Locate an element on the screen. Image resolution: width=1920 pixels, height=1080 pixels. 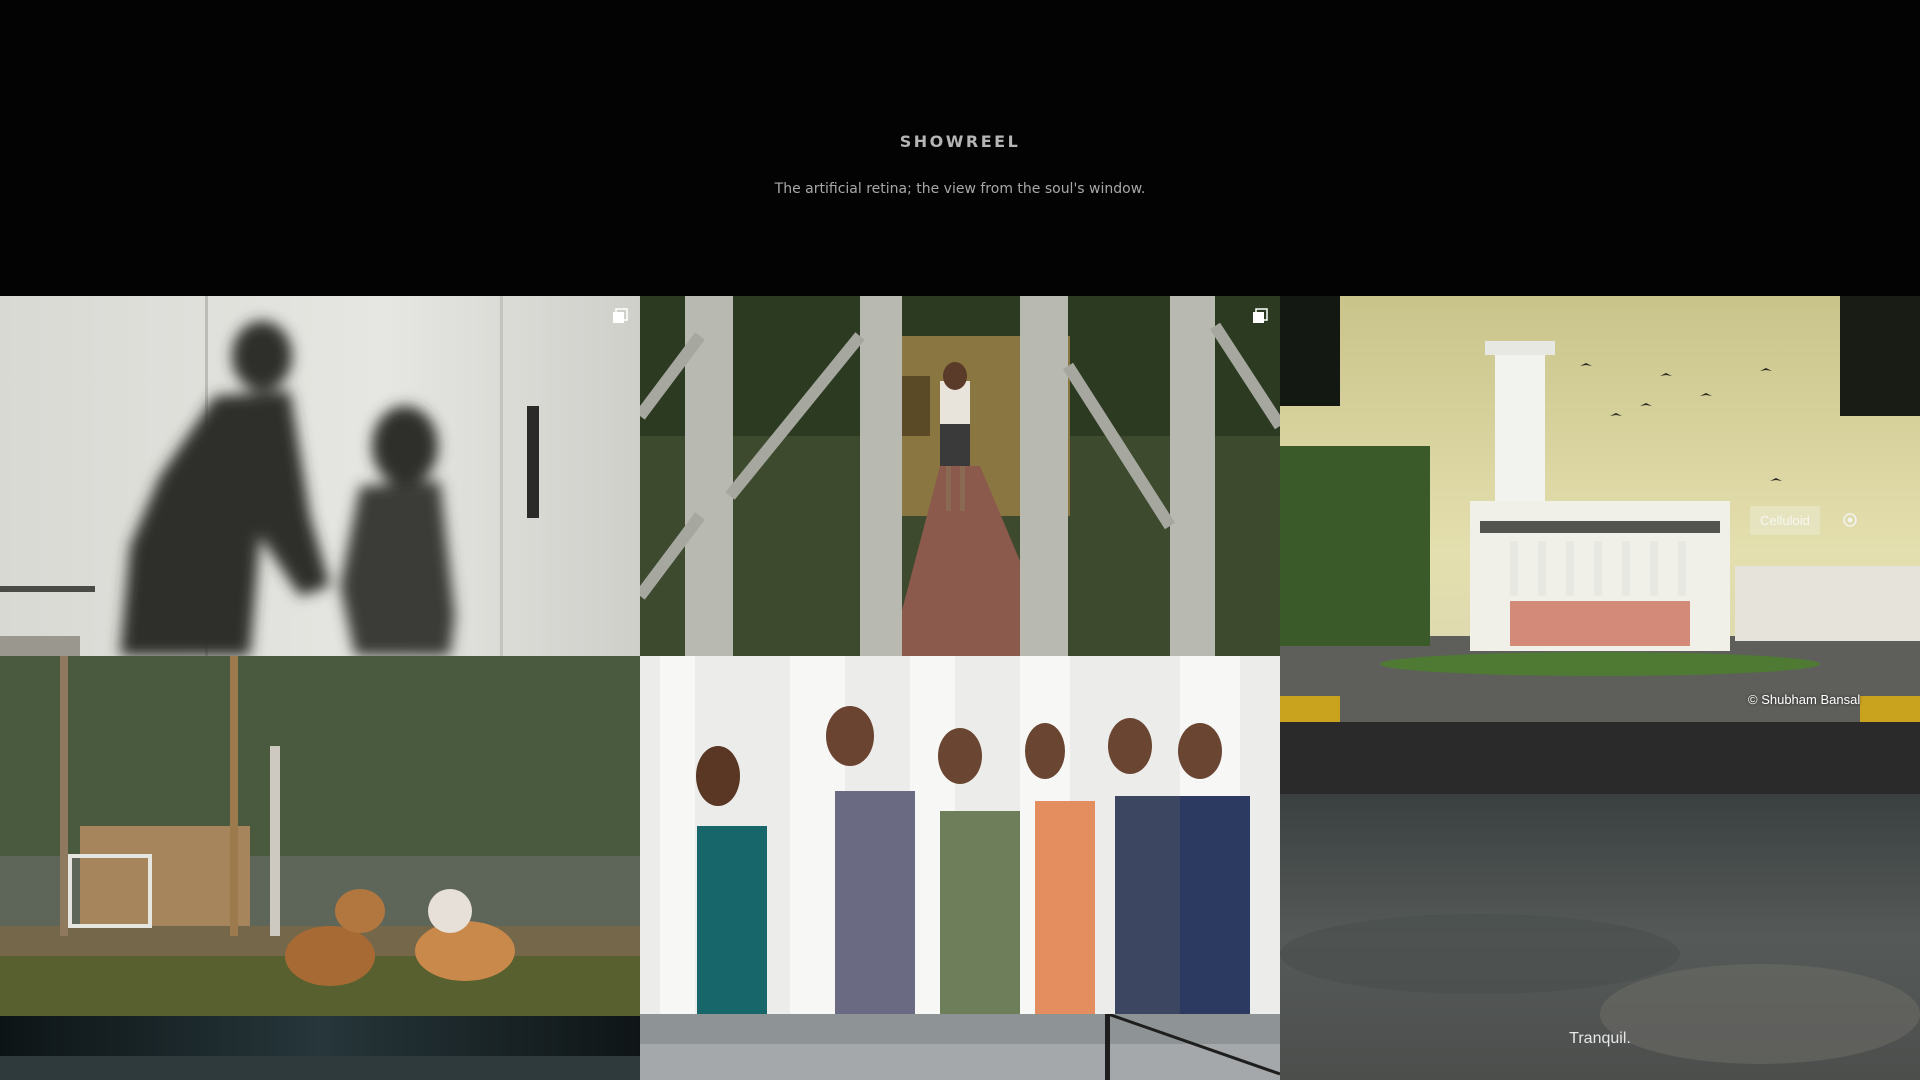
photo-silhouettes is located at coordinates (320, 476).